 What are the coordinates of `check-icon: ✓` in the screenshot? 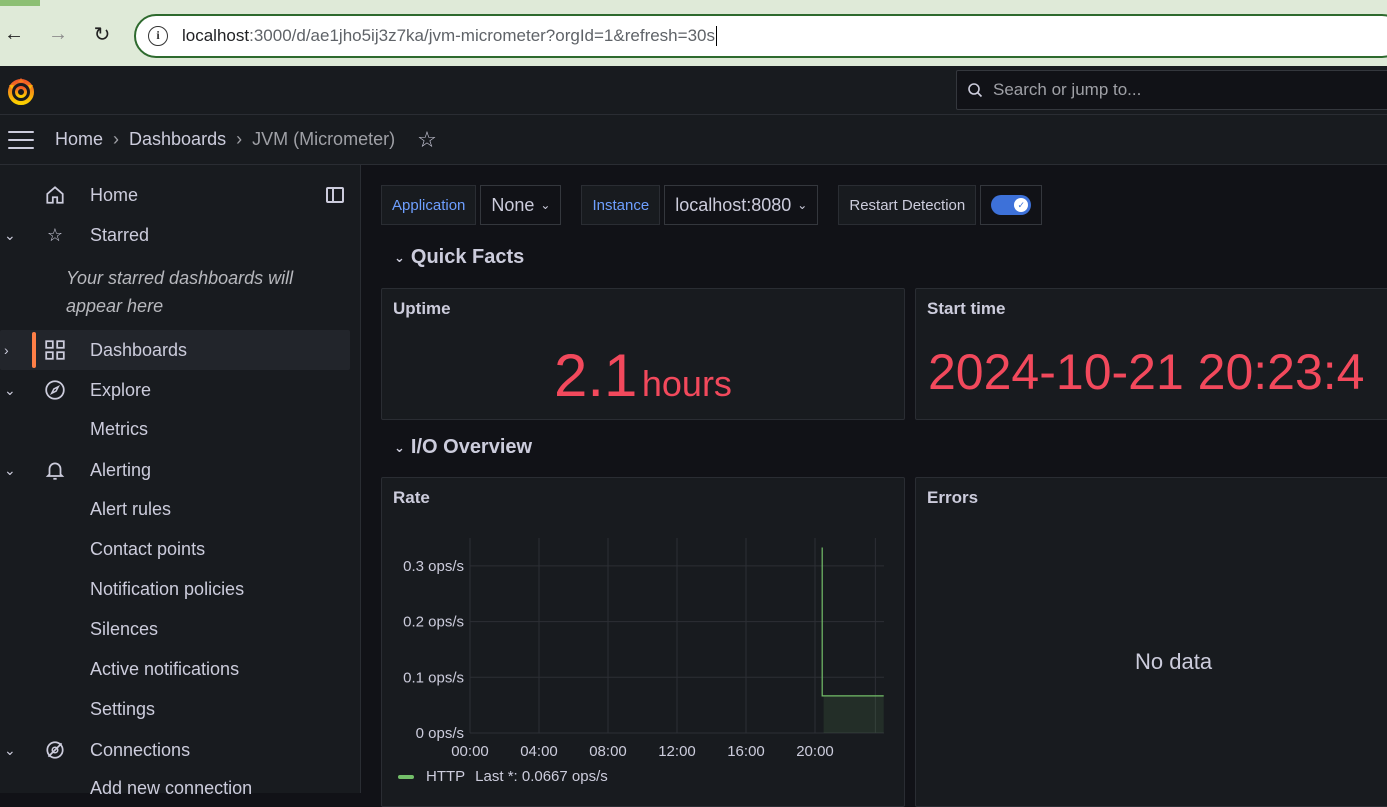 It's located at (1021, 205).